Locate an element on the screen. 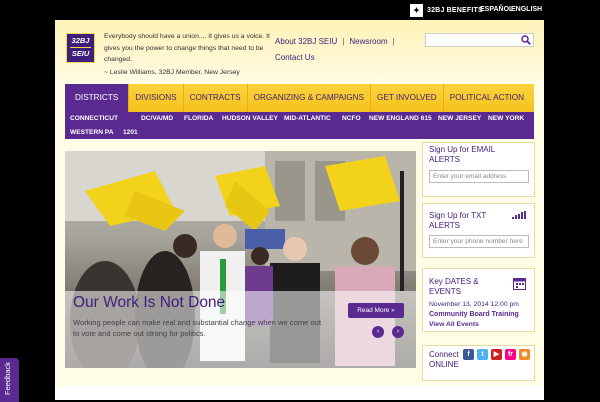 The height and width of the screenshot is (402, 600). subnav-new-jersey: NEW JERSEY is located at coordinates (459, 118).